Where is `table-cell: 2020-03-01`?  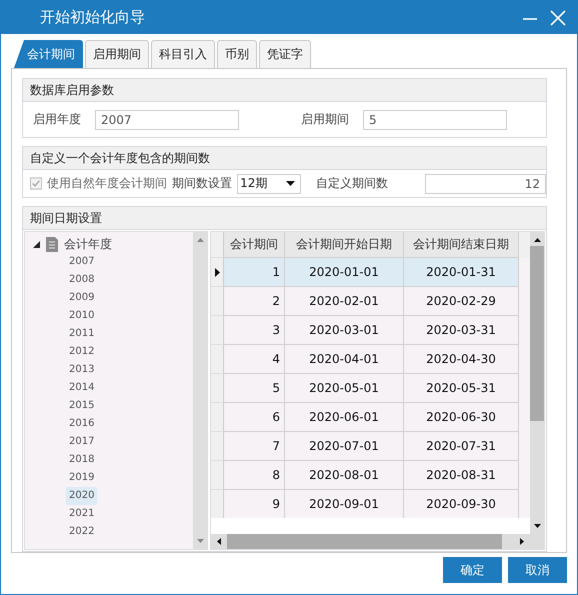 table-cell: 2020-03-01 is located at coordinates (344, 330).